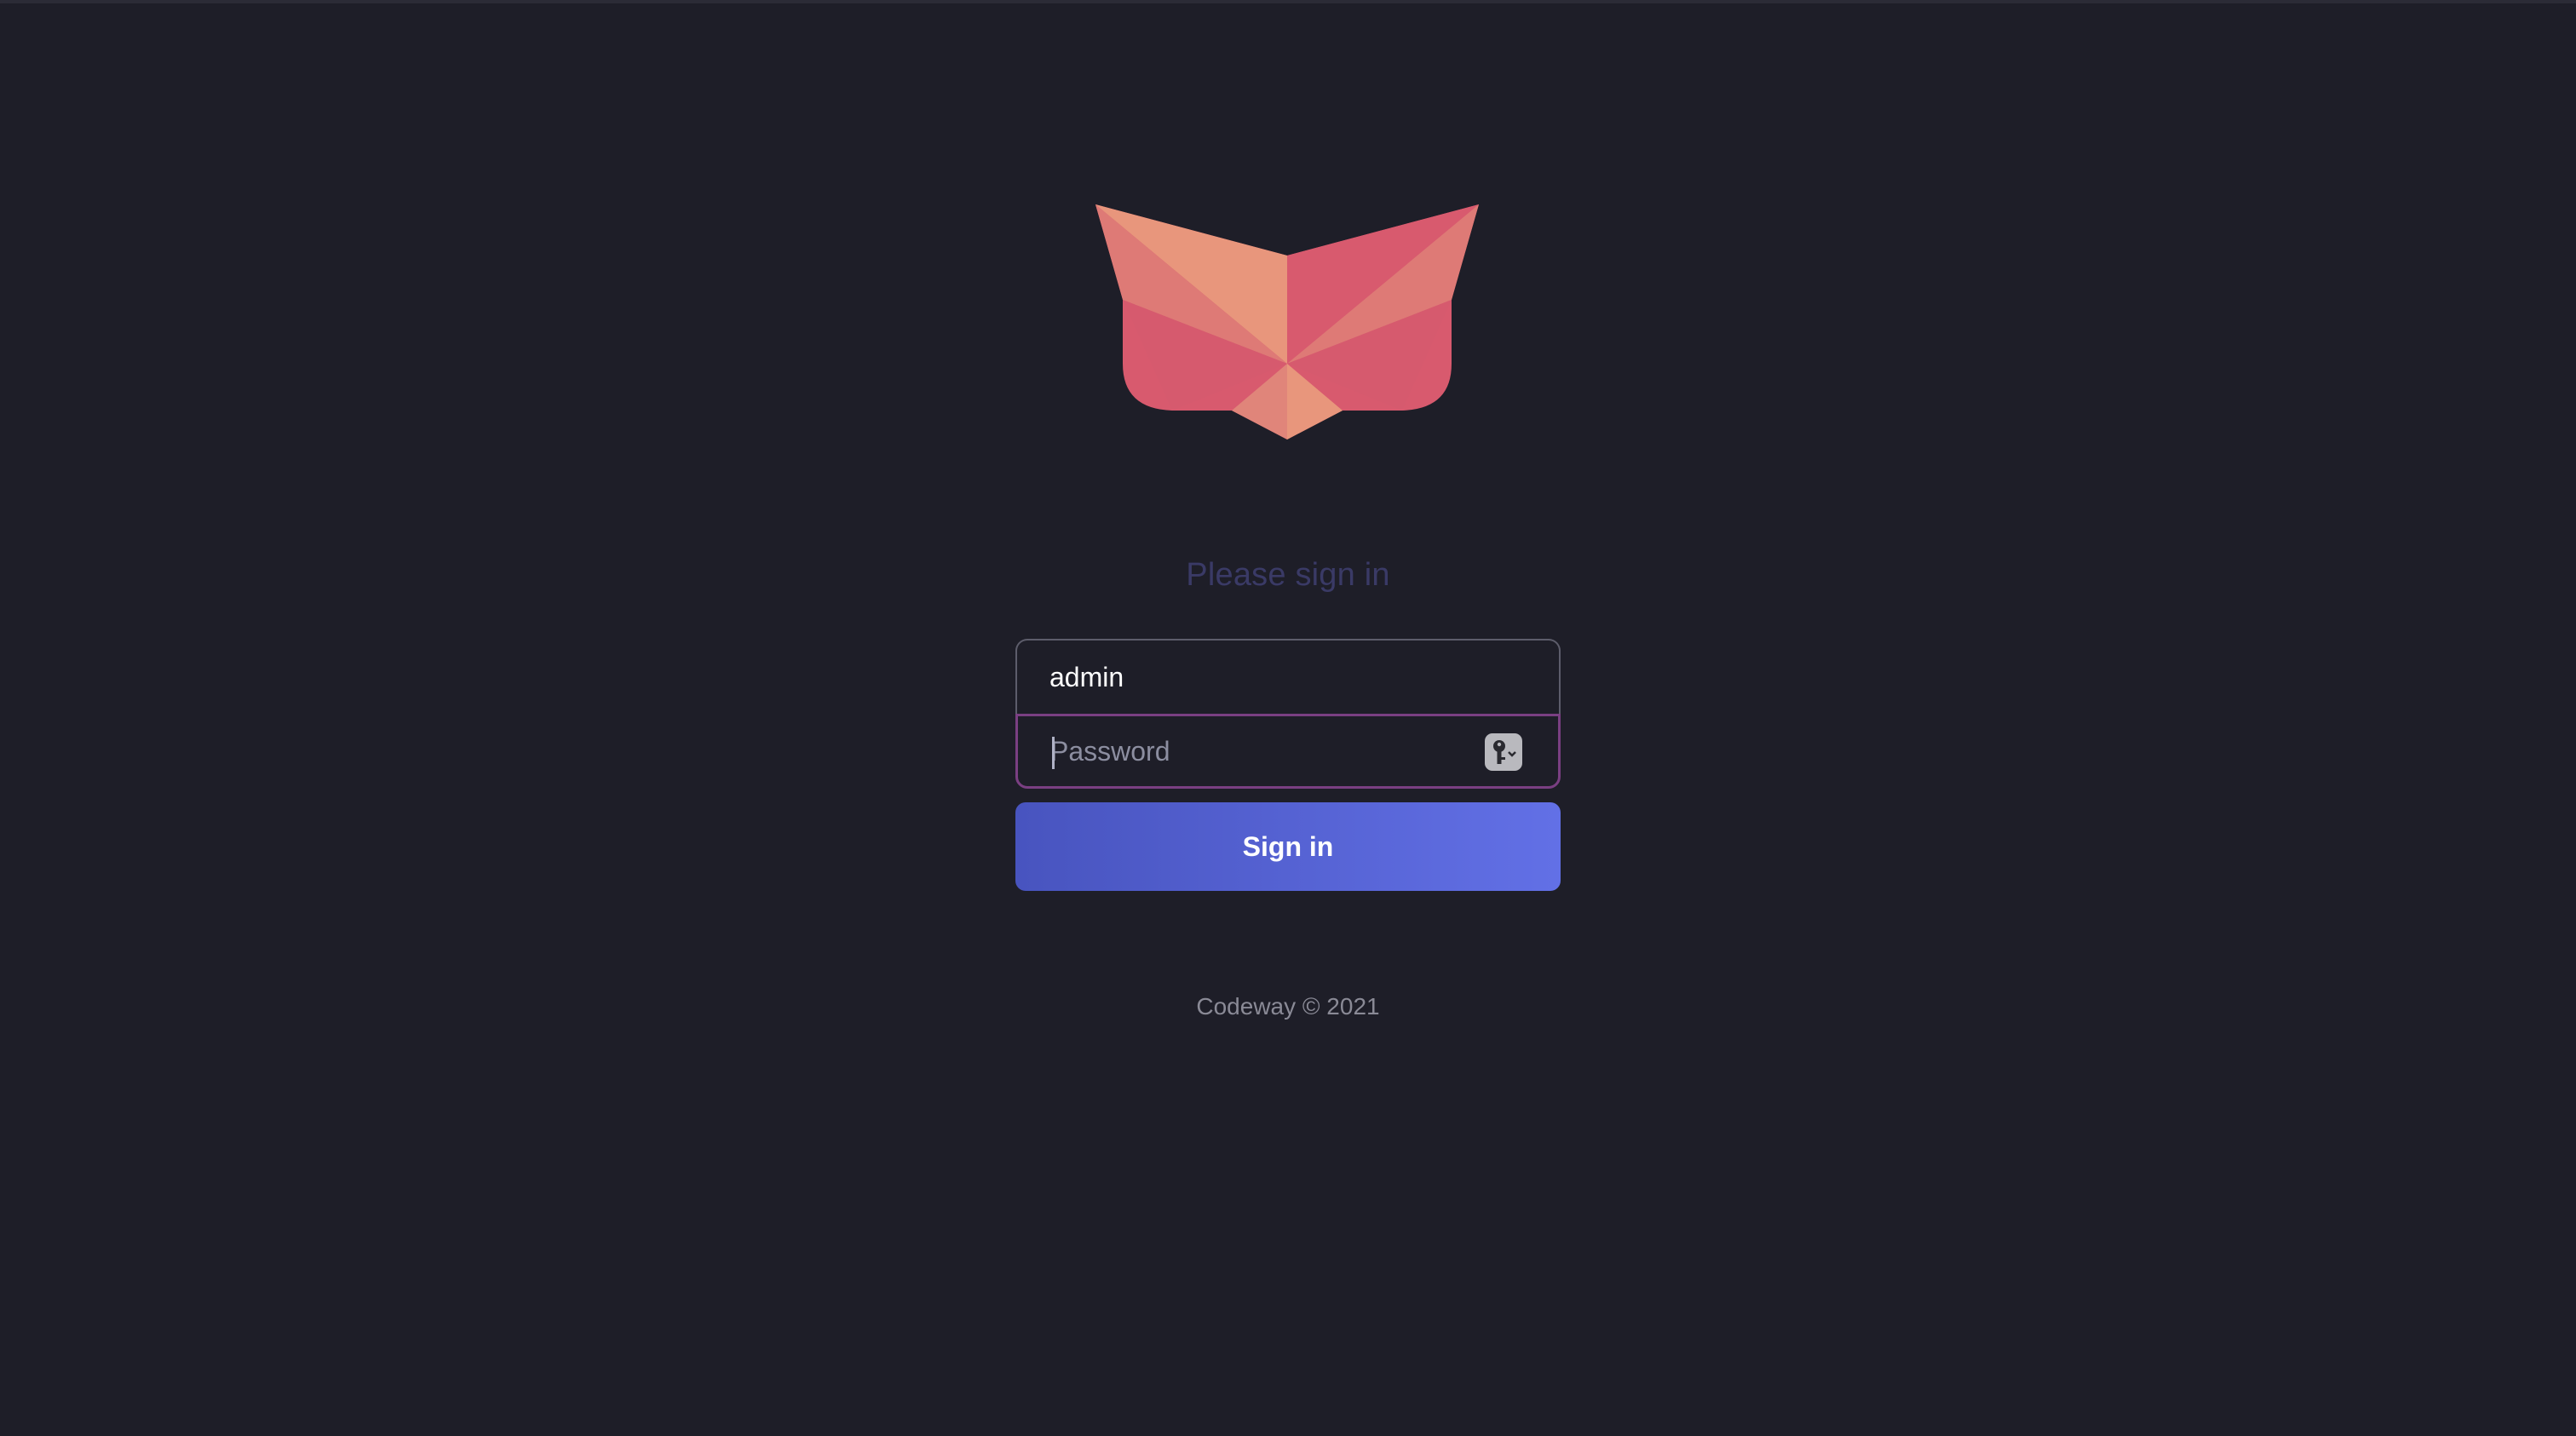 Image resolution: width=2576 pixels, height=1436 pixels. What do you see at coordinates (1288, 847) in the screenshot?
I see `sign-in-button: Sign in` at bounding box center [1288, 847].